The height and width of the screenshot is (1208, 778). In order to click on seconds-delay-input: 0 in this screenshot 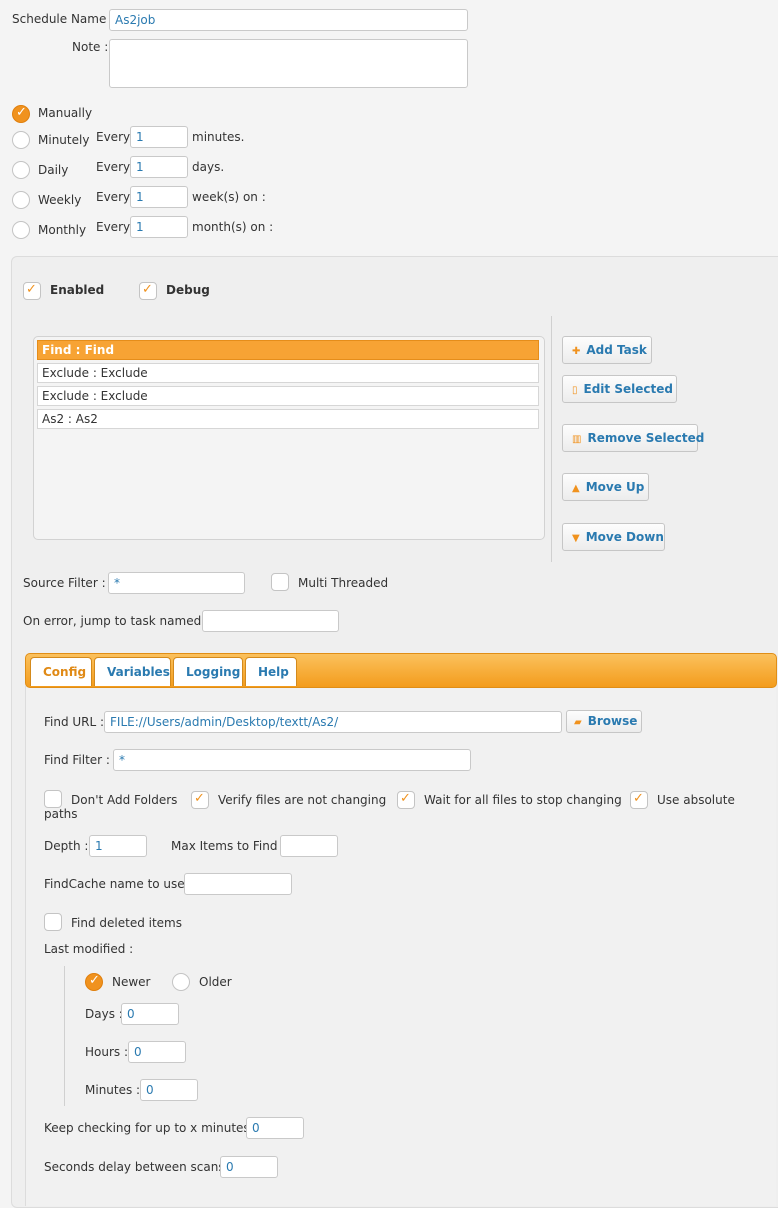, I will do `click(249, 1167)`.